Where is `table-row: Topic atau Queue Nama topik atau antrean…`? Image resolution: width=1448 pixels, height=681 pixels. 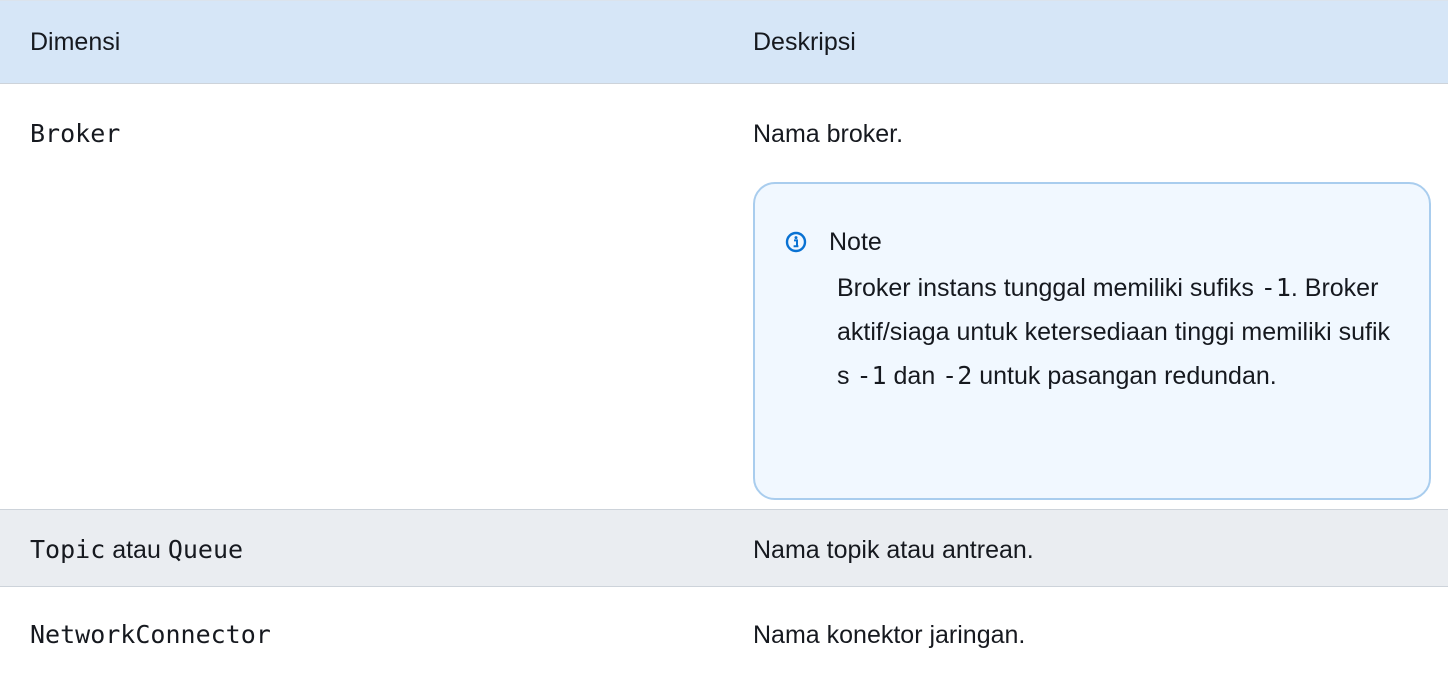 table-row: Topic atau Queue Nama topik atau antrean… is located at coordinates (724, 548).